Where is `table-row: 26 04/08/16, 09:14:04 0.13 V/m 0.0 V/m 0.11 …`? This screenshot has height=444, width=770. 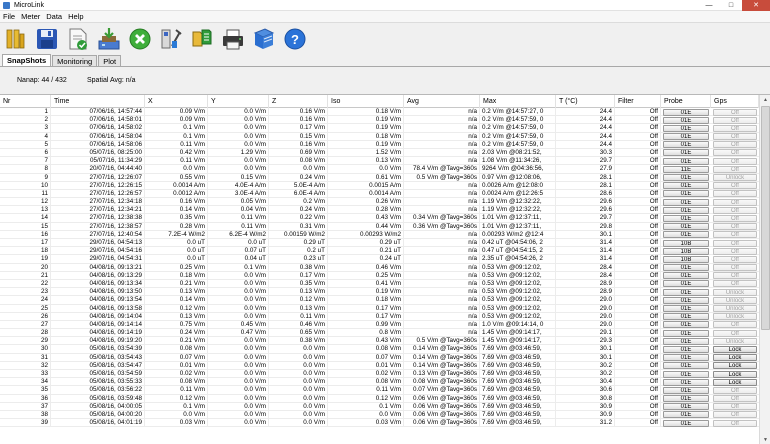
table-row: 26 04/08/16, 09:14:04 0.13 V/m 0.0 V/m 0.11 … is located at coordinates (385, 316).